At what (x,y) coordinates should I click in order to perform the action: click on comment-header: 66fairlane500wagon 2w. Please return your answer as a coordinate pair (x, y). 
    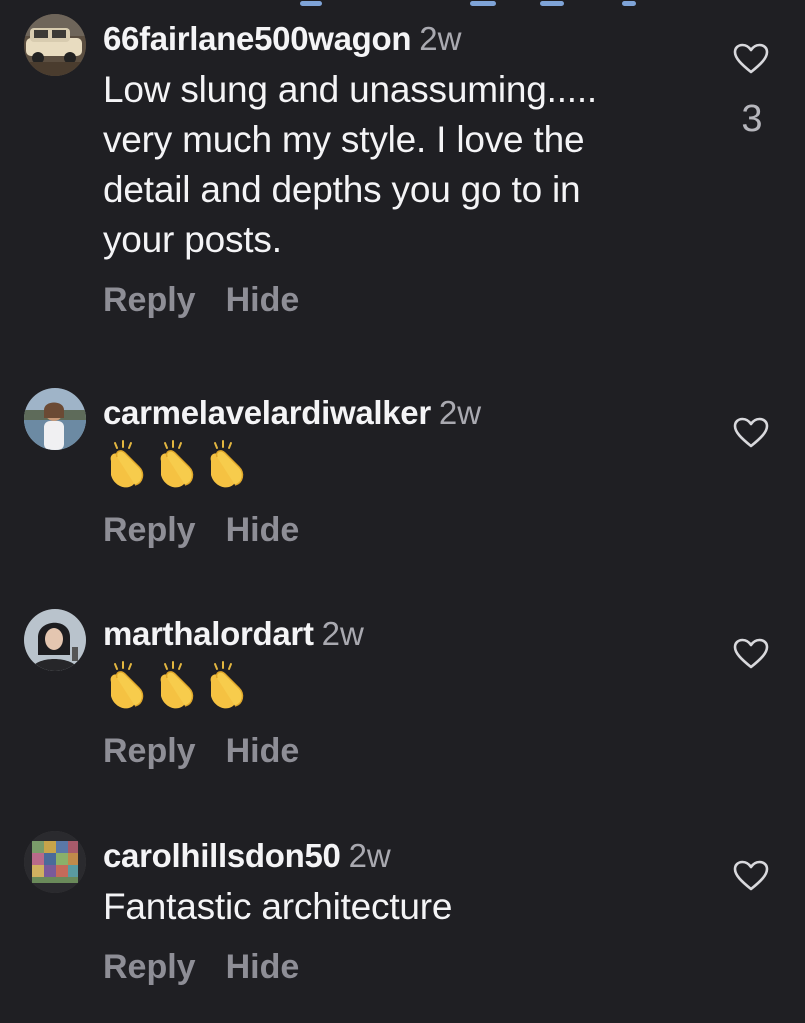
    Looking at the image, I should click on (393, 39).